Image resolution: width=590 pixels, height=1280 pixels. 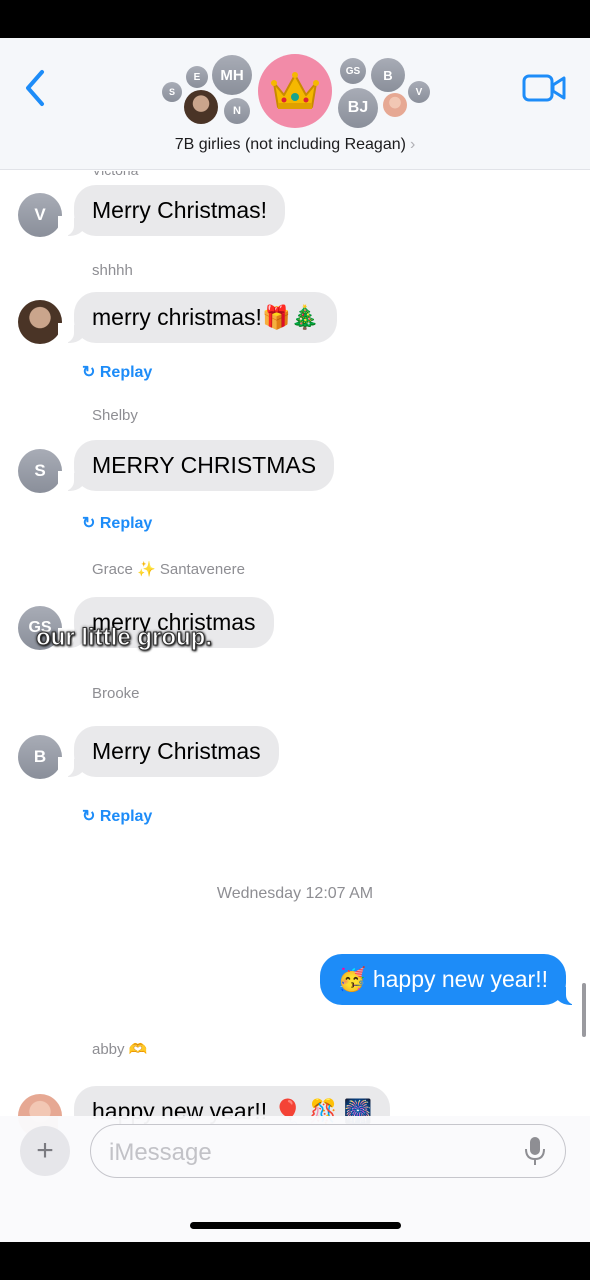 What do you see at coordinates (40, 757) in the screenshot?
I see `avatar-b: B` at bounding box center [40, 757].